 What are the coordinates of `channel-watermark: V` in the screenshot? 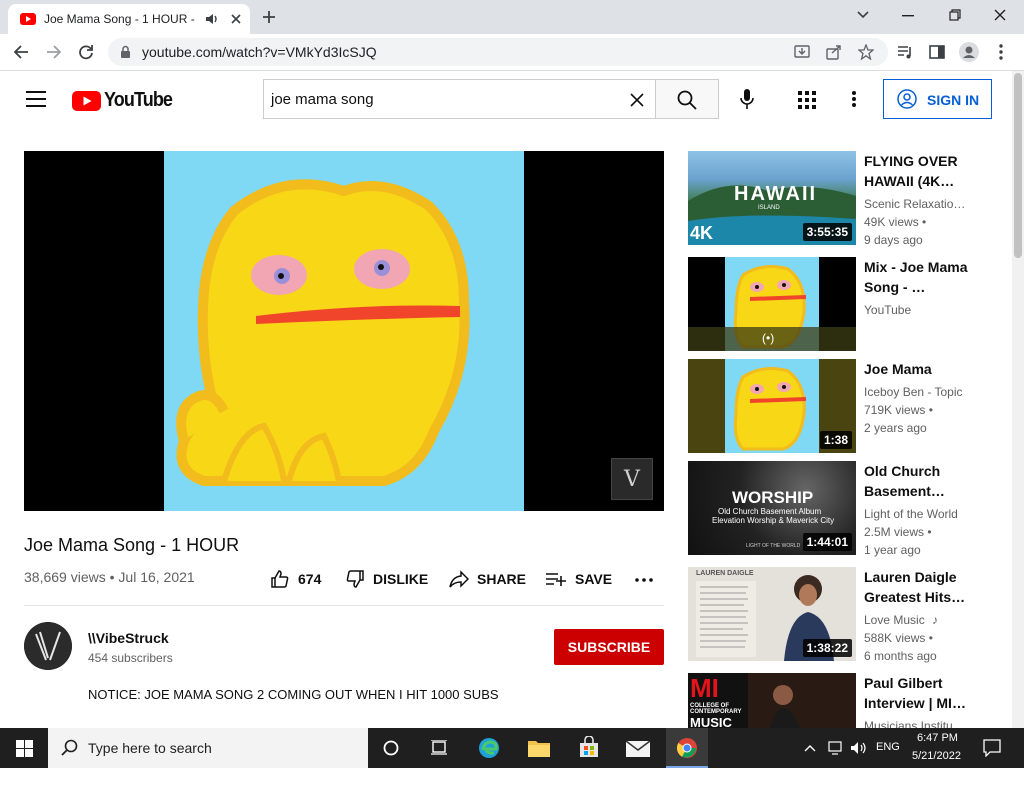 It's located at (632, 479).